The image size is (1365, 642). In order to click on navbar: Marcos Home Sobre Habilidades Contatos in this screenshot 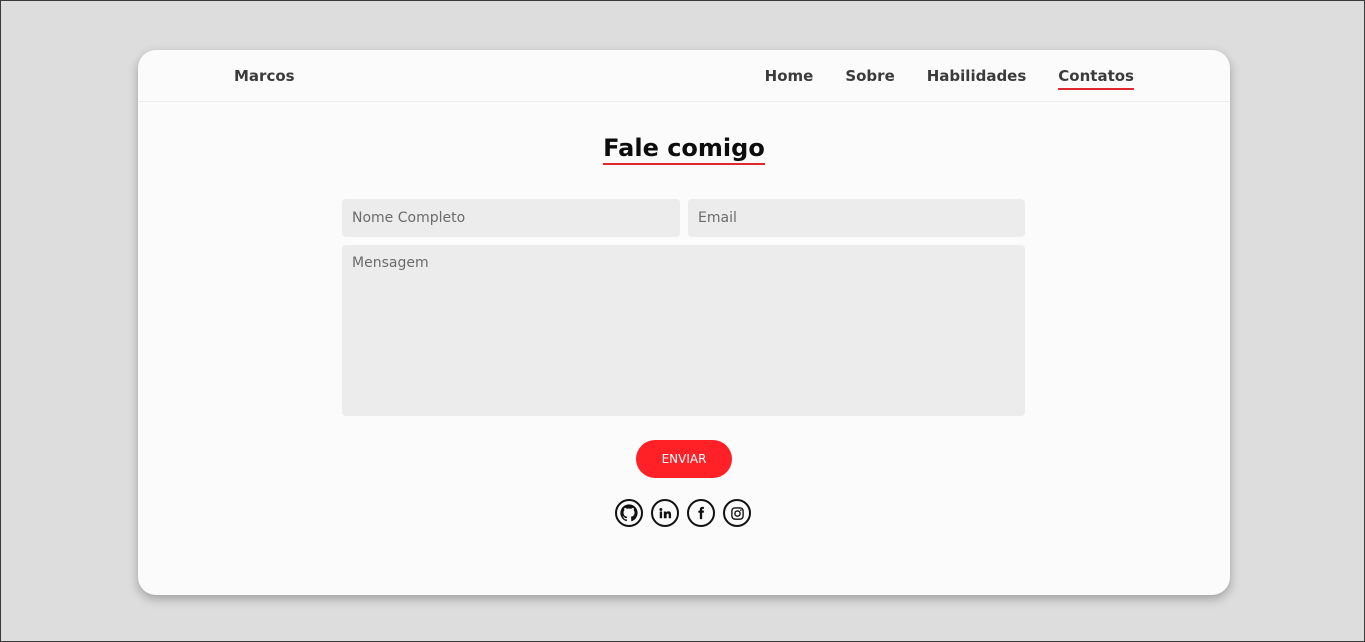, I will do `click(684, 76)`.